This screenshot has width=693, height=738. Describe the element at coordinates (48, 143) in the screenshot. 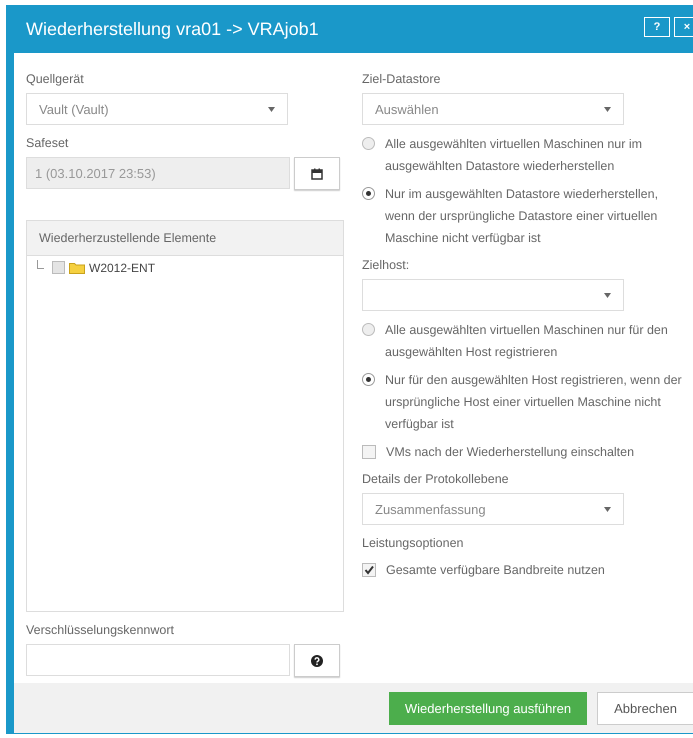

I see `field-label: Safeset` at that location.